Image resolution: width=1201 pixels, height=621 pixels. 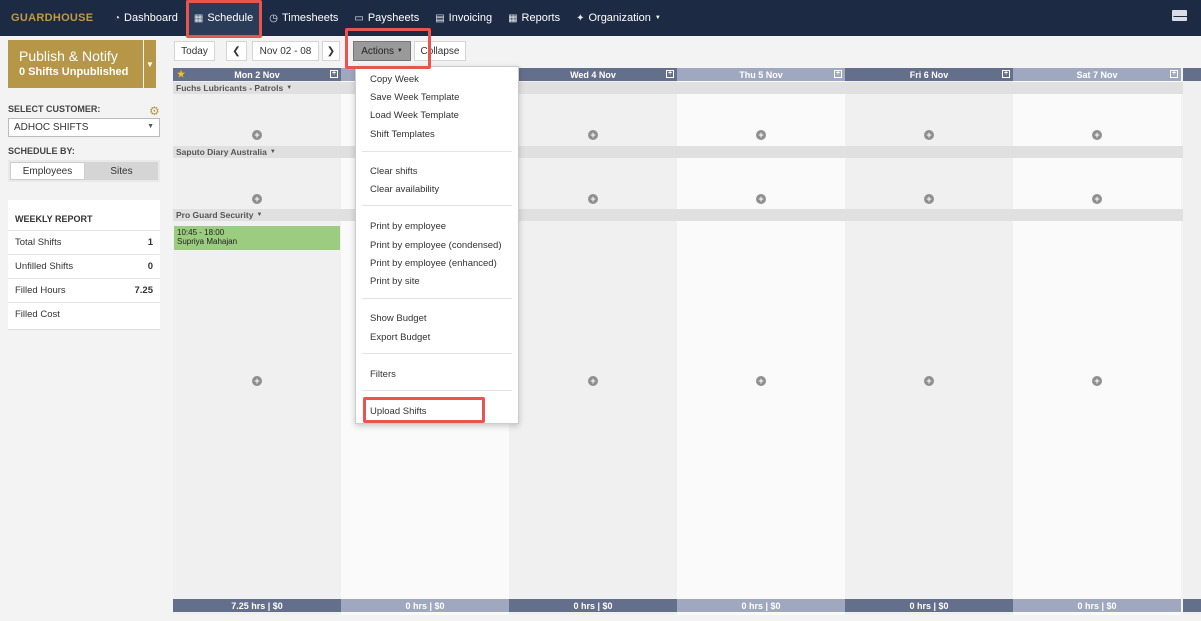 I want to click on nav-item-schedule: ▦ Schedule, so click(x=223, y=18).